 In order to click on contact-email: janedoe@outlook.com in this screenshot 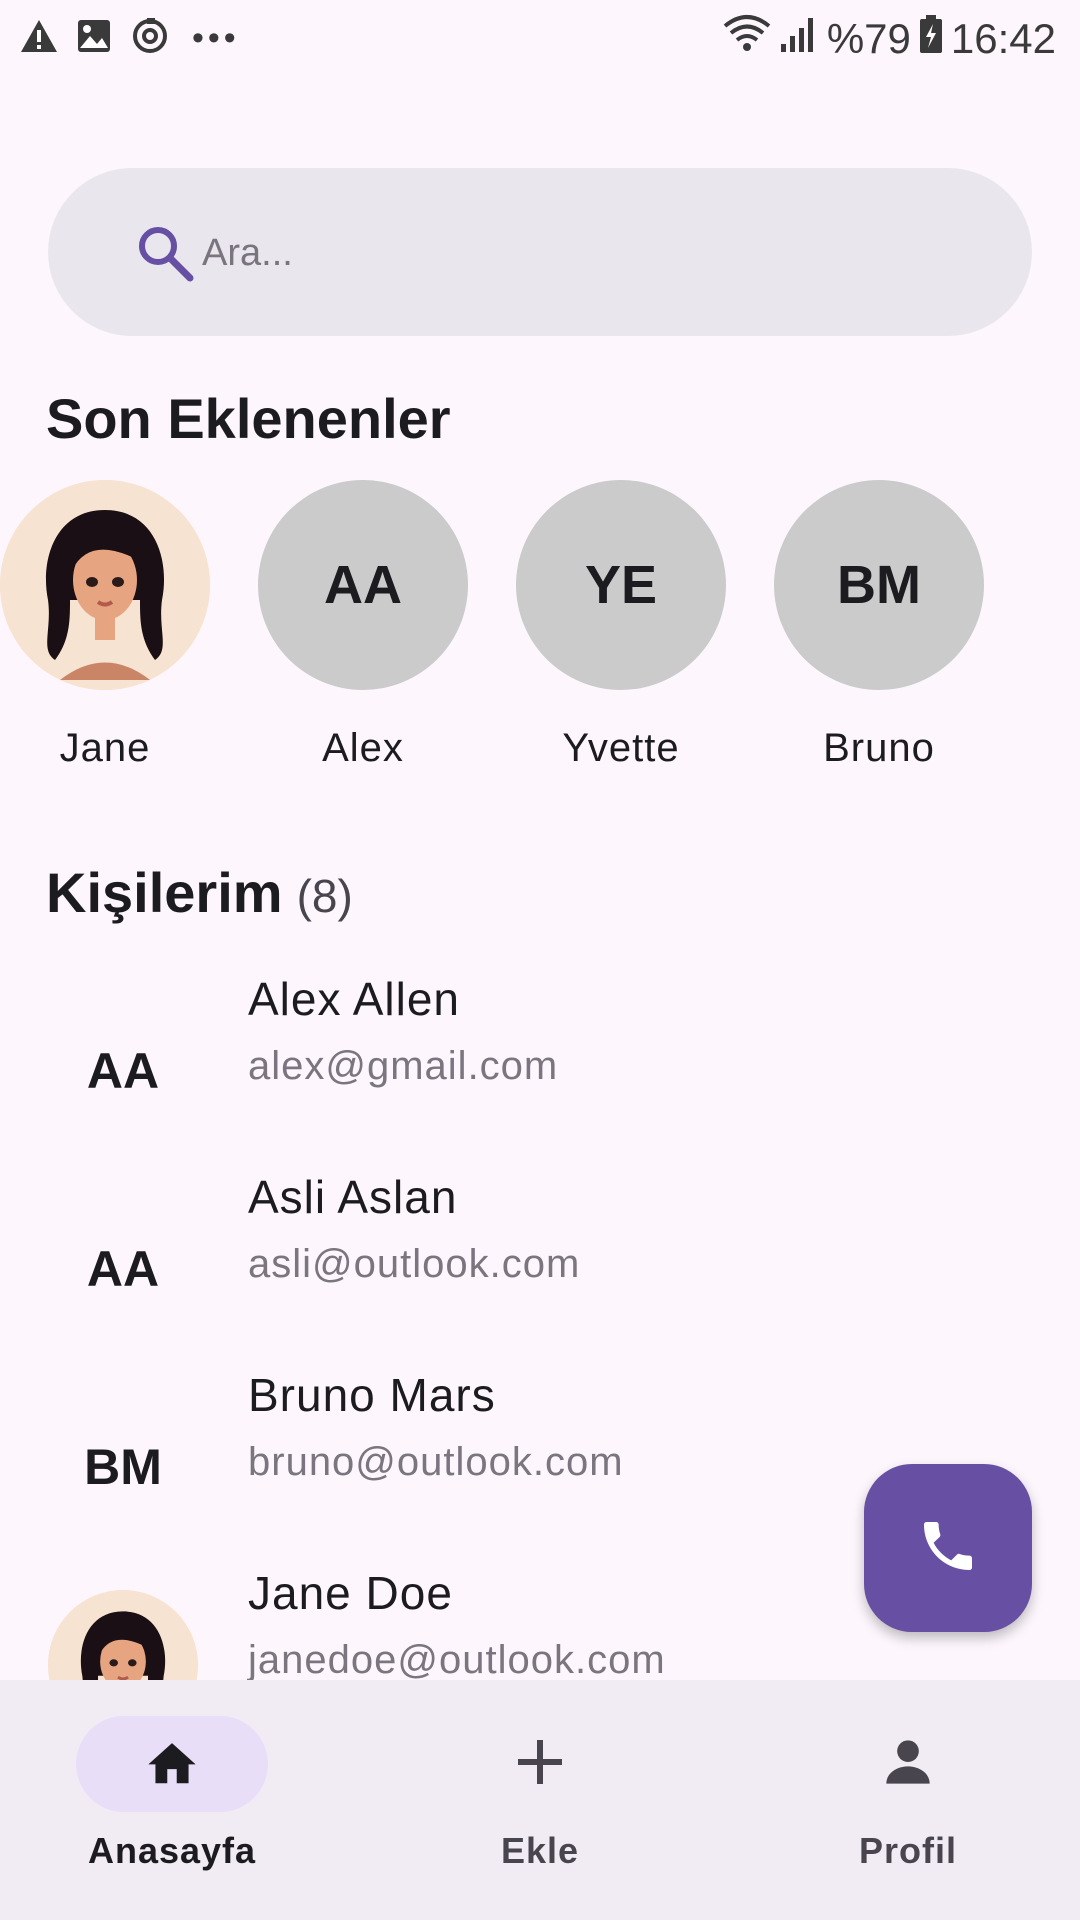, I will do `click(457, 1659)`.